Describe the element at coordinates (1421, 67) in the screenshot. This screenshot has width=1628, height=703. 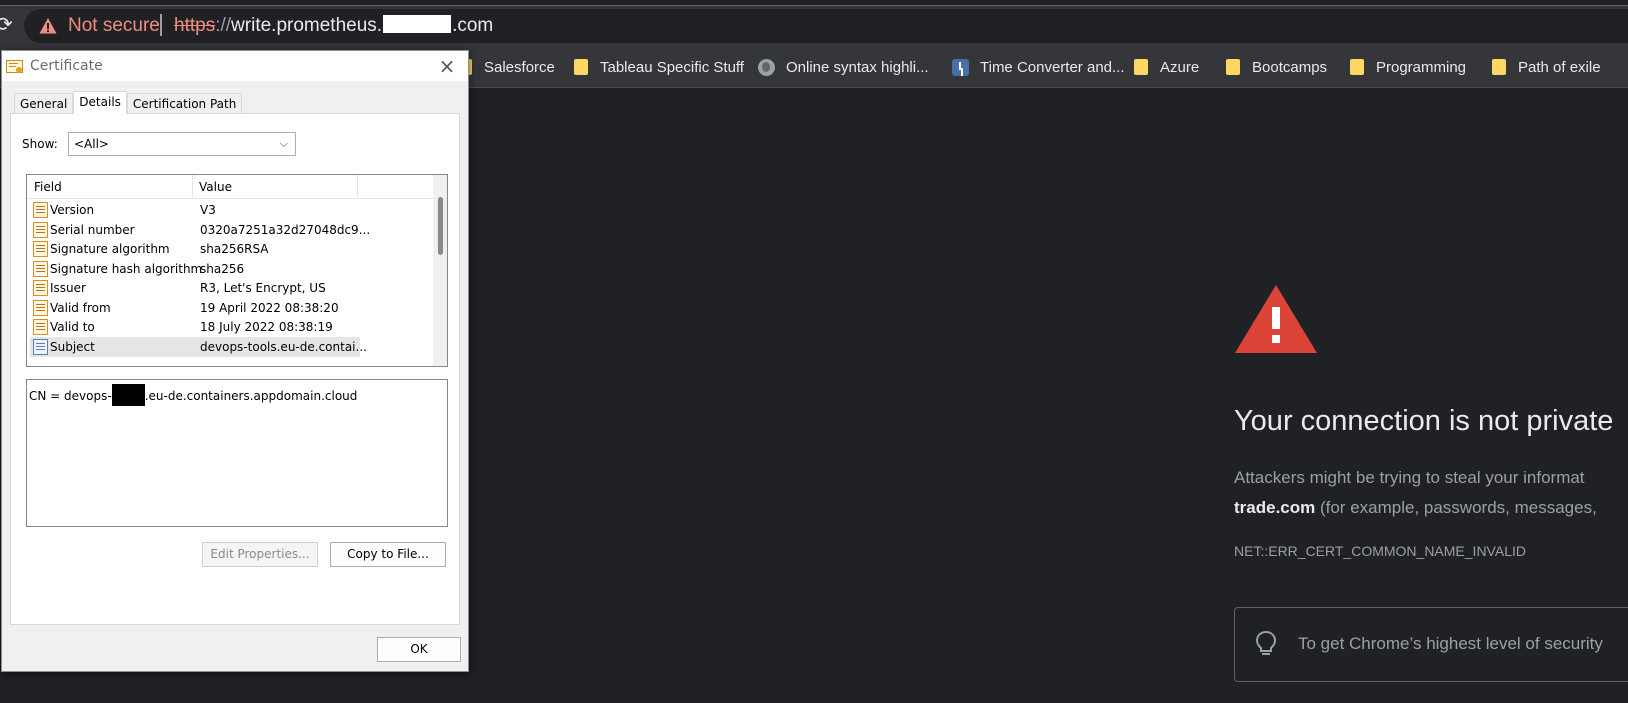
I see `bookmark-label: Programming` at that location.